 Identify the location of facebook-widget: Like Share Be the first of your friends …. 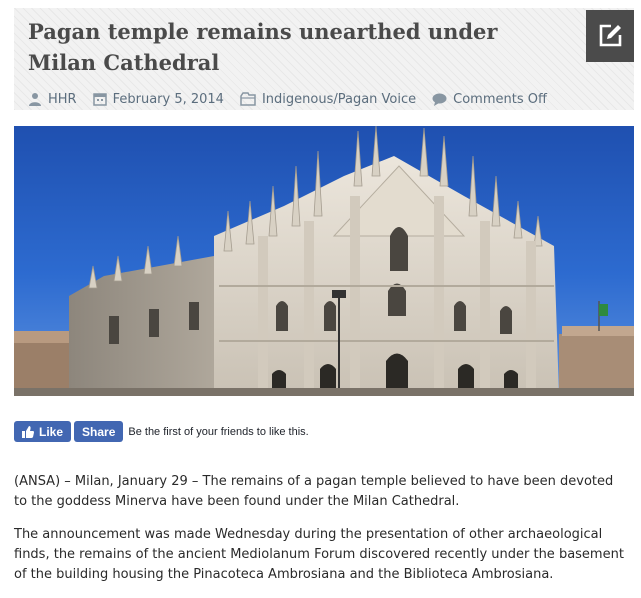
(161, 431).